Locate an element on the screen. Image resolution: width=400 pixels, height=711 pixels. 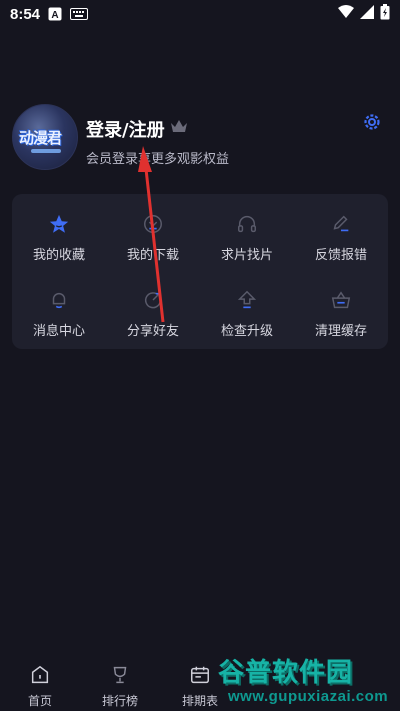
grid-item-feedback: 反馈报错 is located at coordinates (341, 233).